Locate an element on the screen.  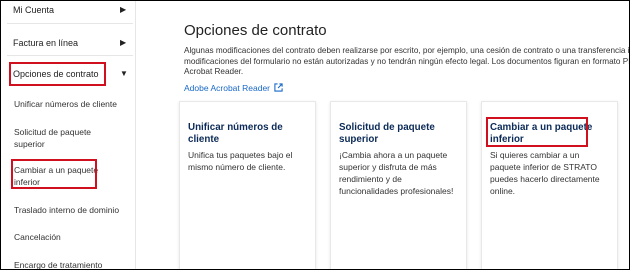
sidebar-subitem-encargo: Encargo de tratamiento is located at coordinates (58, 264).